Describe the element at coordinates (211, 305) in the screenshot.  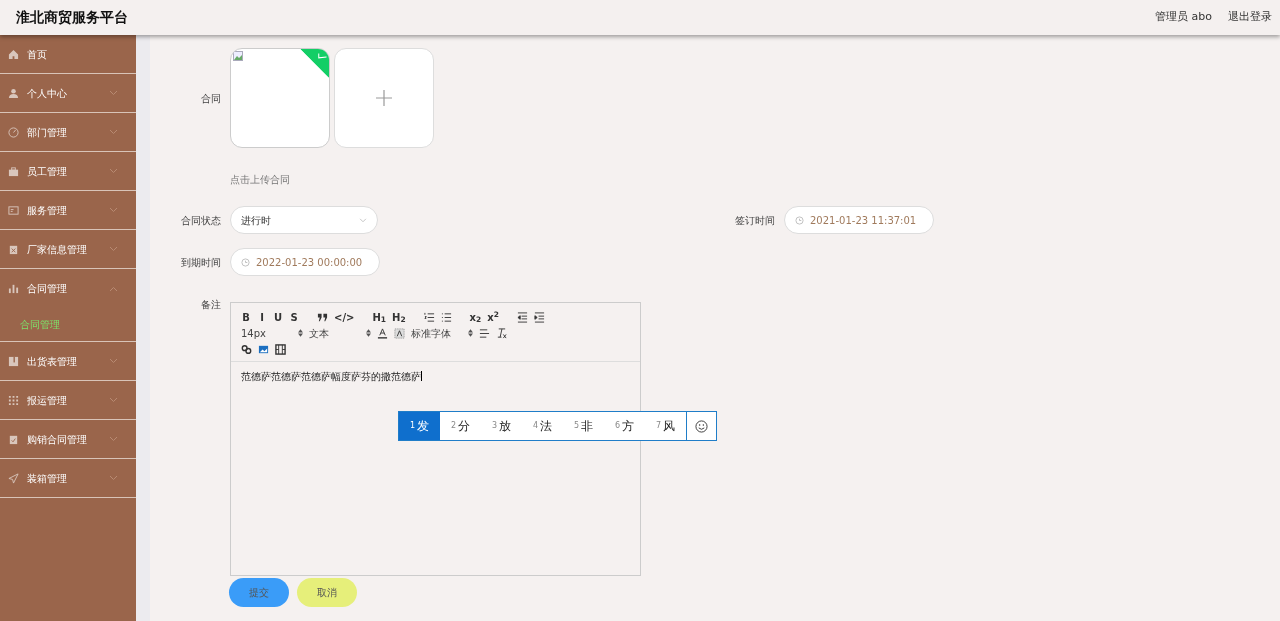
I see `field-label: 备注` at that location.